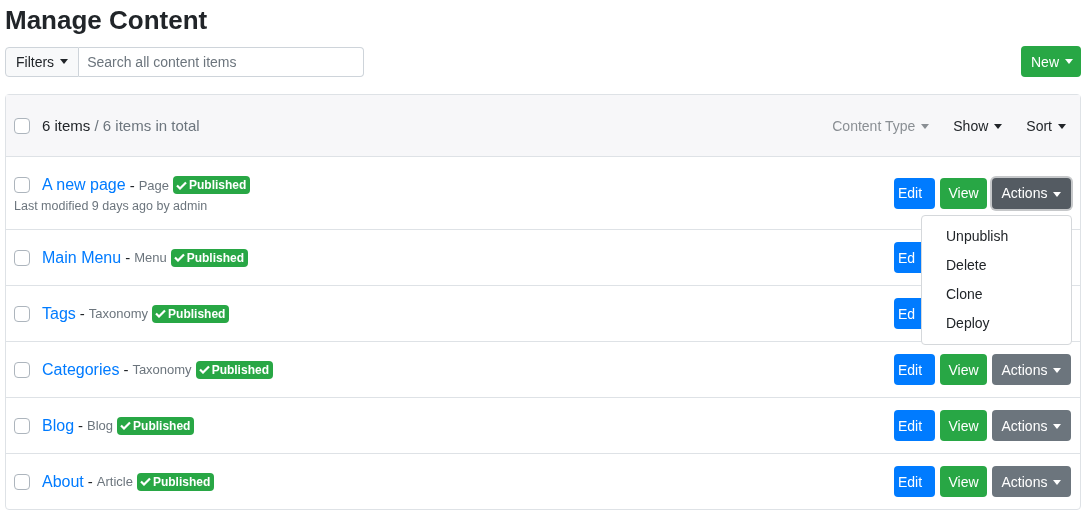 Image resolution: width=1092 pixels, height=518 pixels. Describe the element at coordinates (100, 425) in the screenshot. I see `content-type: Blog` at that location.